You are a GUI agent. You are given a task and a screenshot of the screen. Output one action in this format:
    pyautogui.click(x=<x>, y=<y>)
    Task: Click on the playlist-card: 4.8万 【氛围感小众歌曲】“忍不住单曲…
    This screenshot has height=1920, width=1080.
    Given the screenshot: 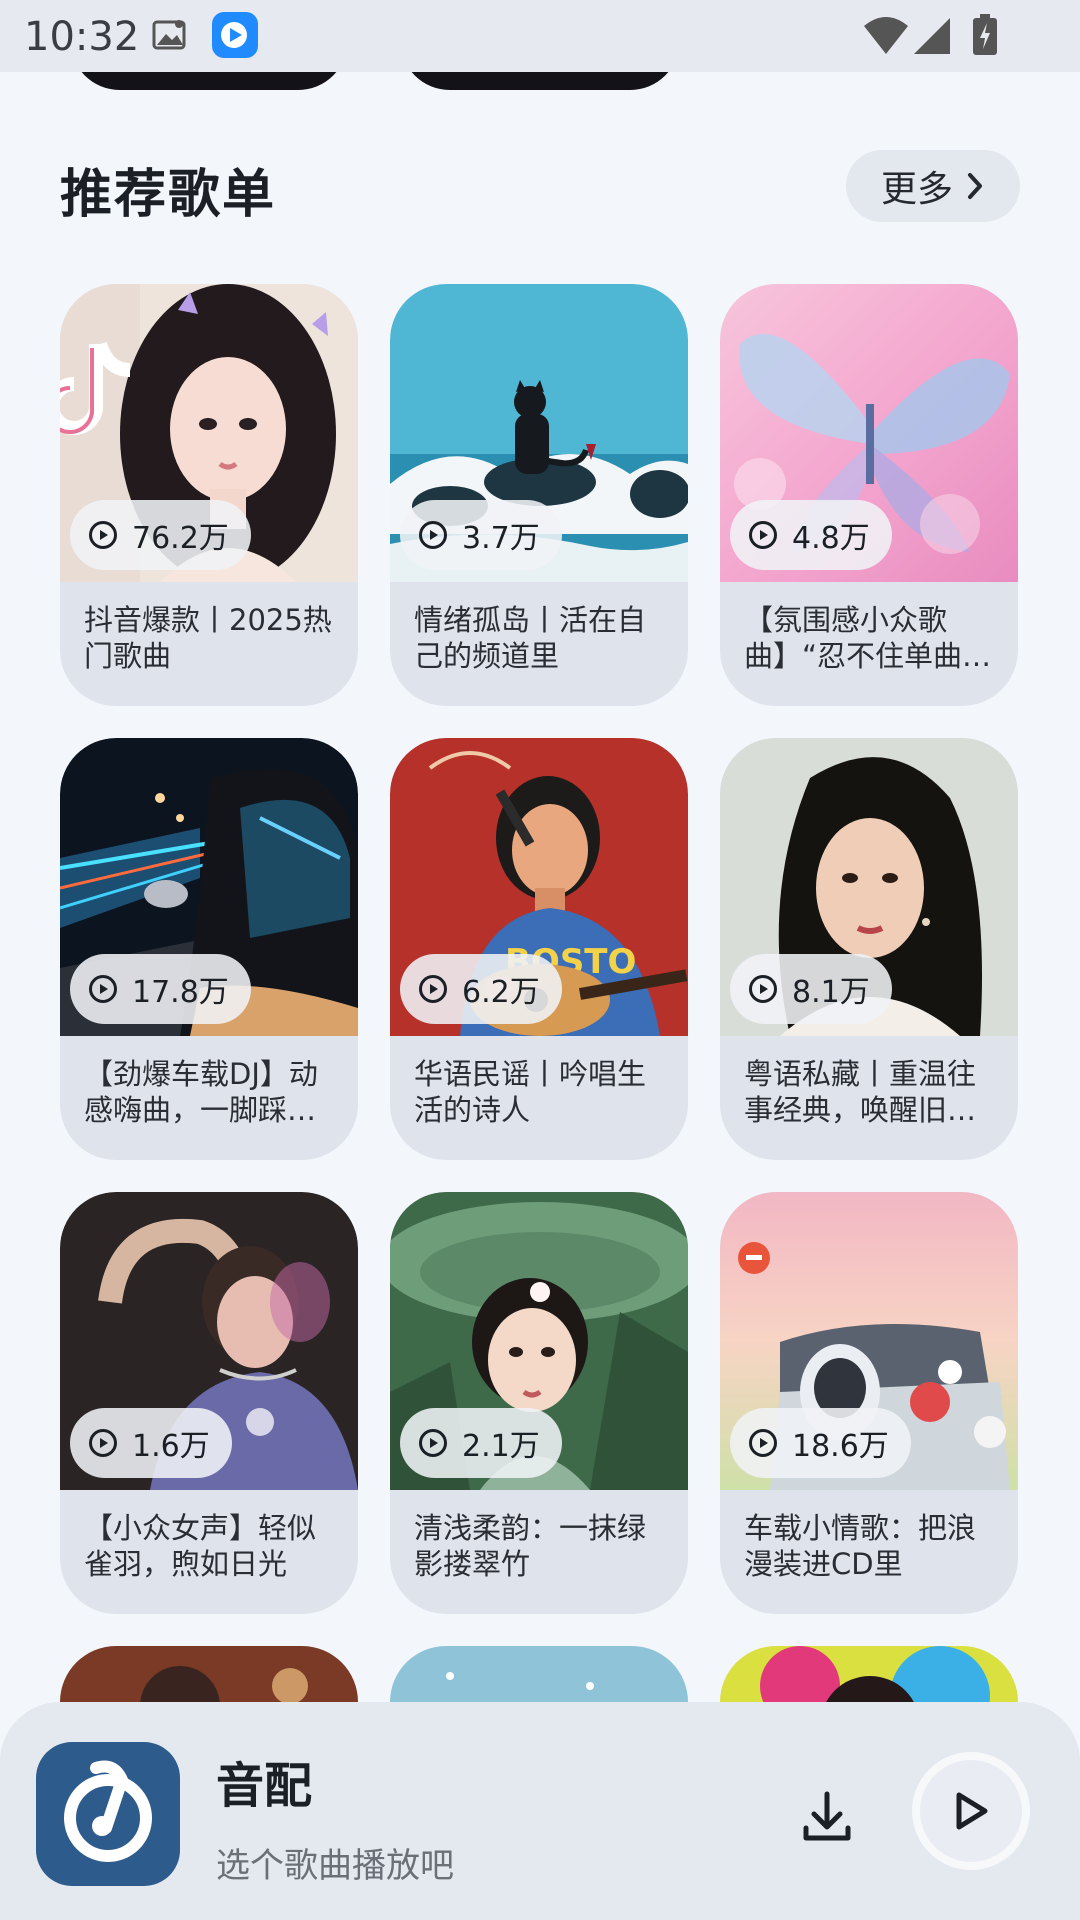 What is the action you would take?
    pyautogui.click(x=869, y=495)
    